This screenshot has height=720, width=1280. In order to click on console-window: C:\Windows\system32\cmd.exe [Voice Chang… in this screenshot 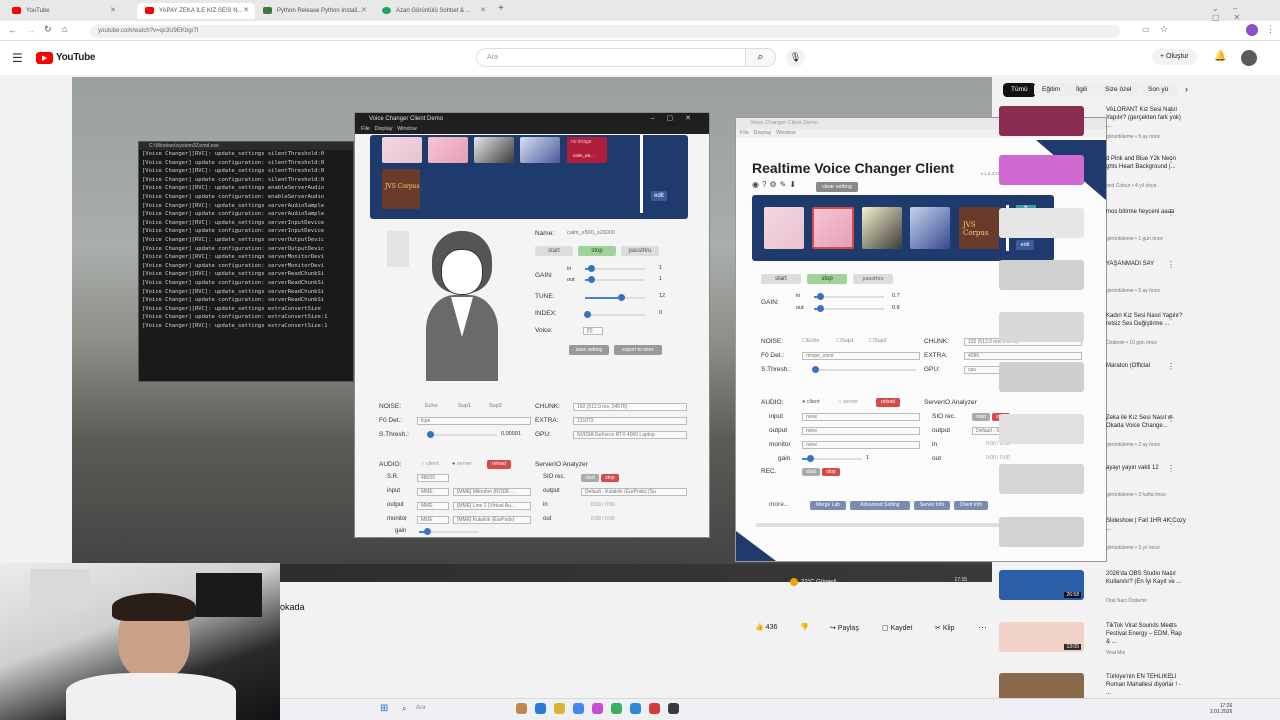, I will do `click(246, 261)`.